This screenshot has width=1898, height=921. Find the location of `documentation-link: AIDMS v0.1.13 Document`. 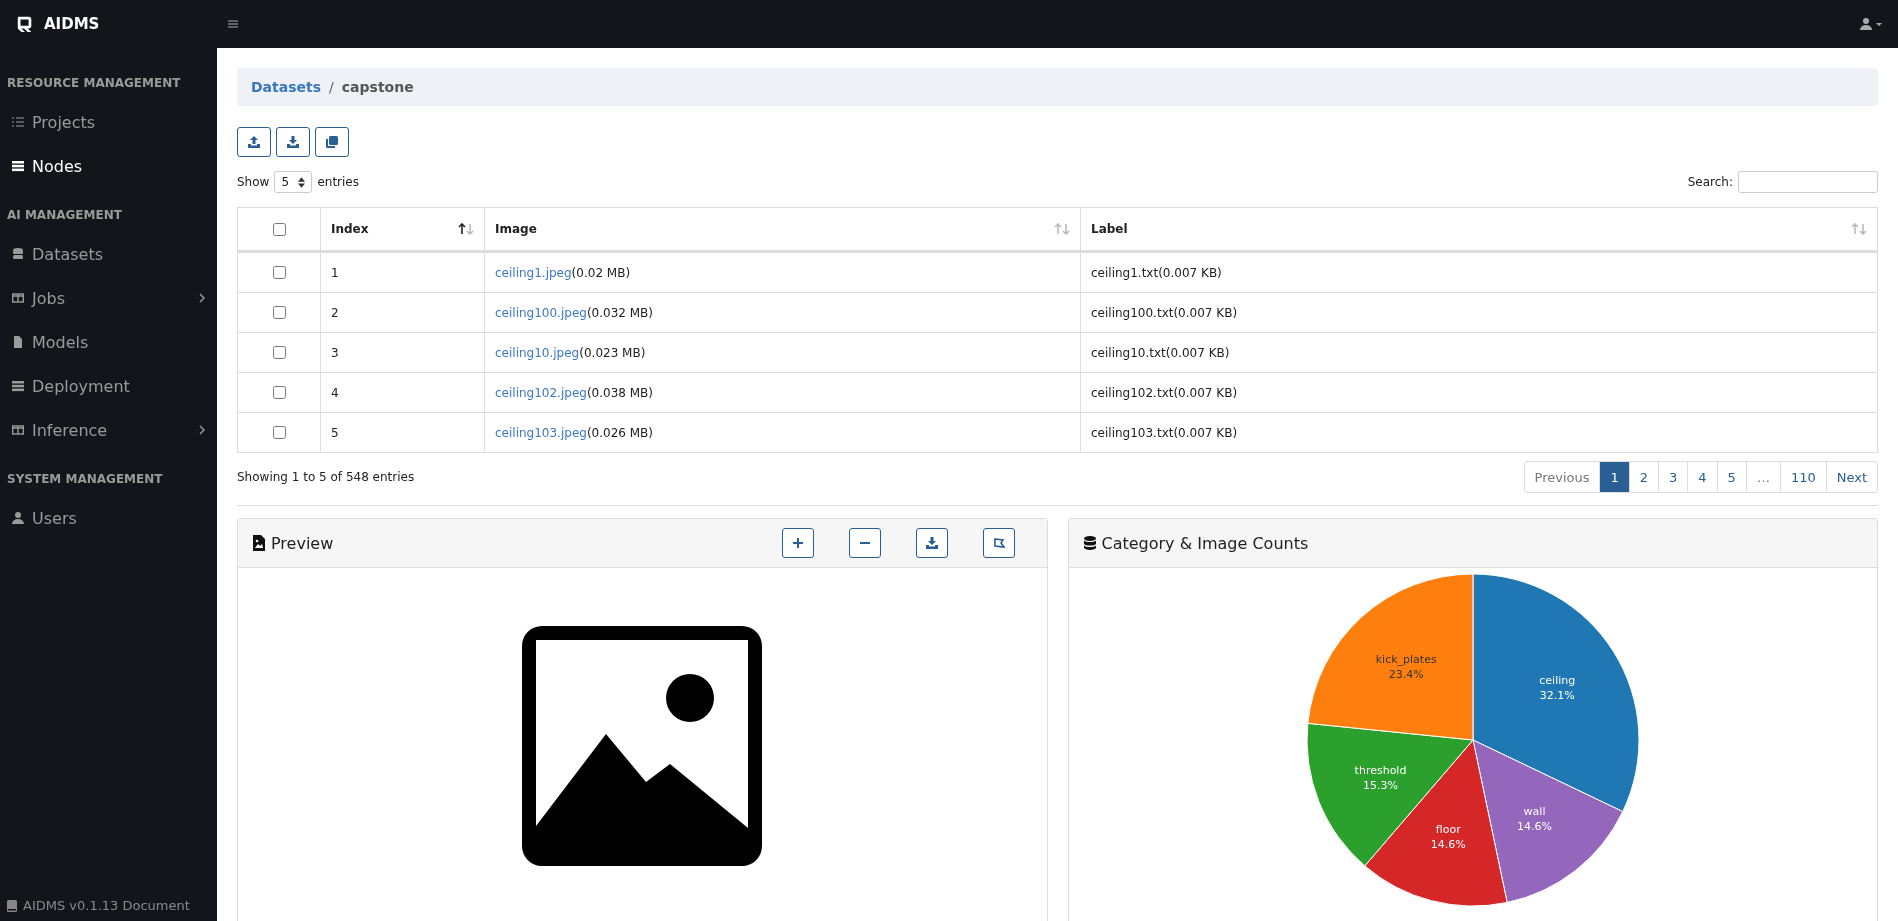

documentation-link: AIDMS v0.1.13 Document is located at coordinates (108, 909).